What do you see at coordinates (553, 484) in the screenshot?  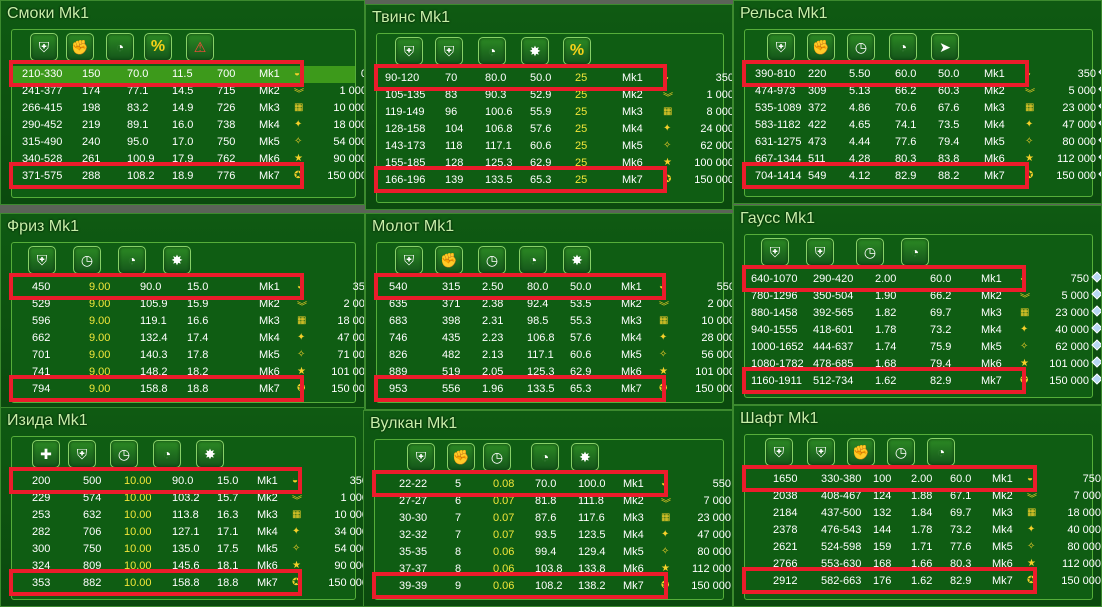 I see `table-row: 22-22 5 0.08 70.0 100.0 Mk1 ◒ 550` at bounding box center [553, 484].